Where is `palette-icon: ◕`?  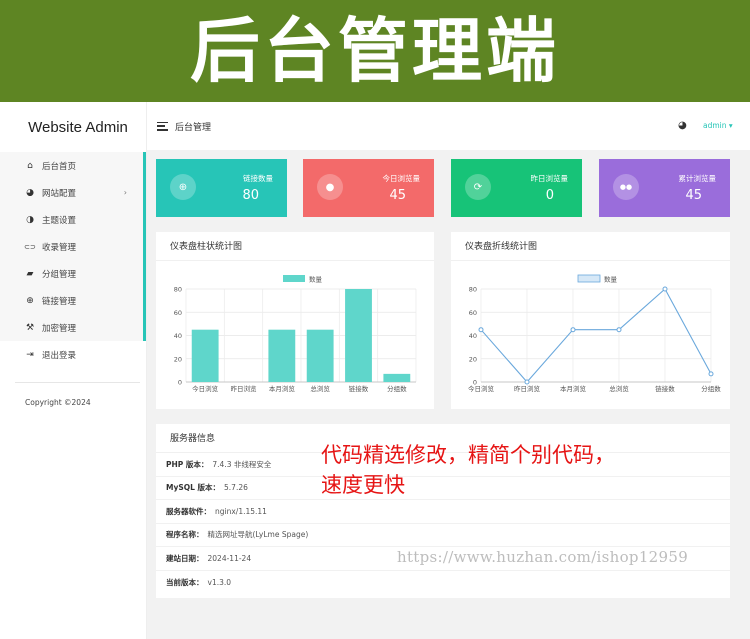 palette-icon: ◕ is located at coordinates (30, 192).